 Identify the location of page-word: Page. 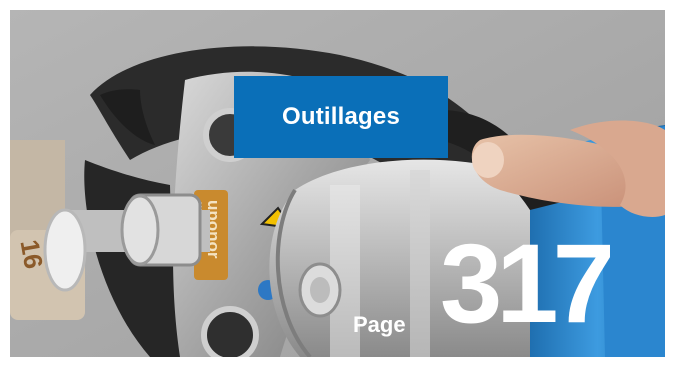
(379, 324).